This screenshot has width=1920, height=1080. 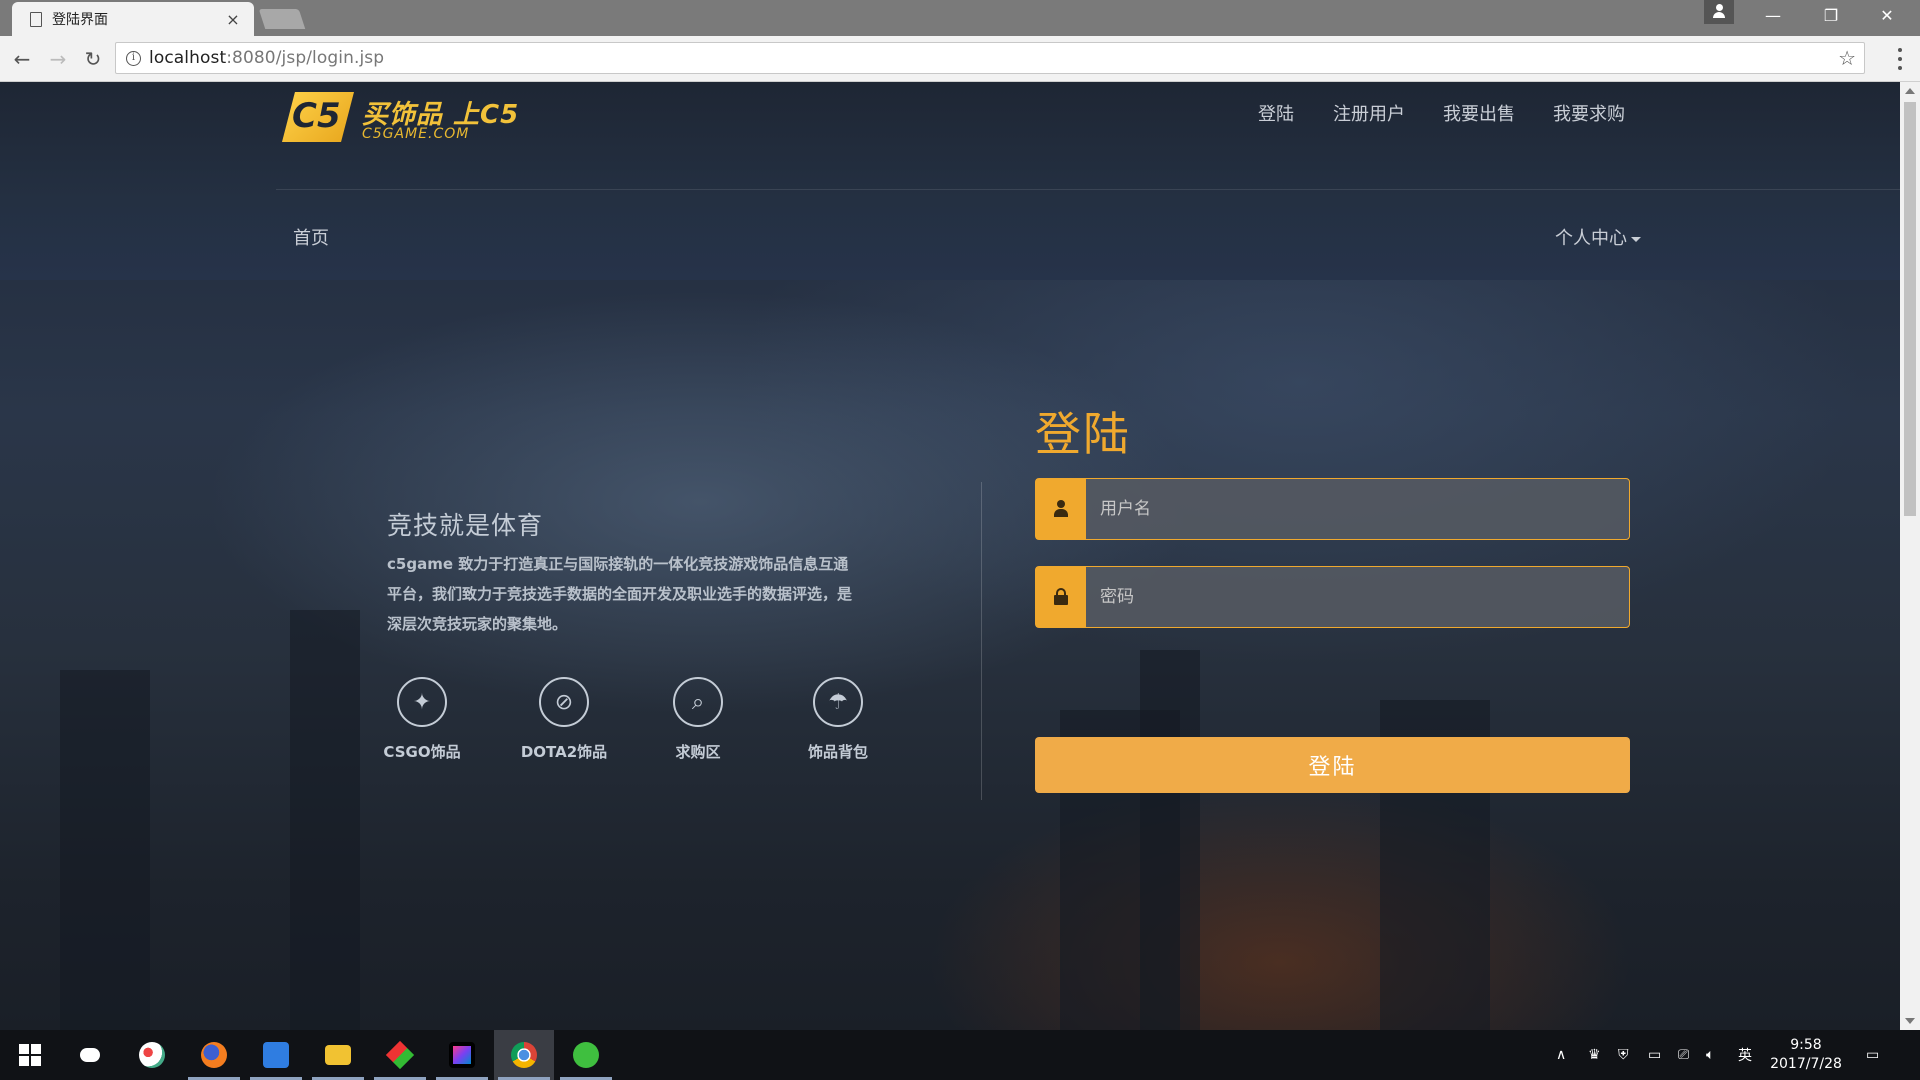 What do you see at coordinates (1872, 1055) in the screenshot?
I see `action-center-icon: ▭` at bounding box center [1872, 1055].